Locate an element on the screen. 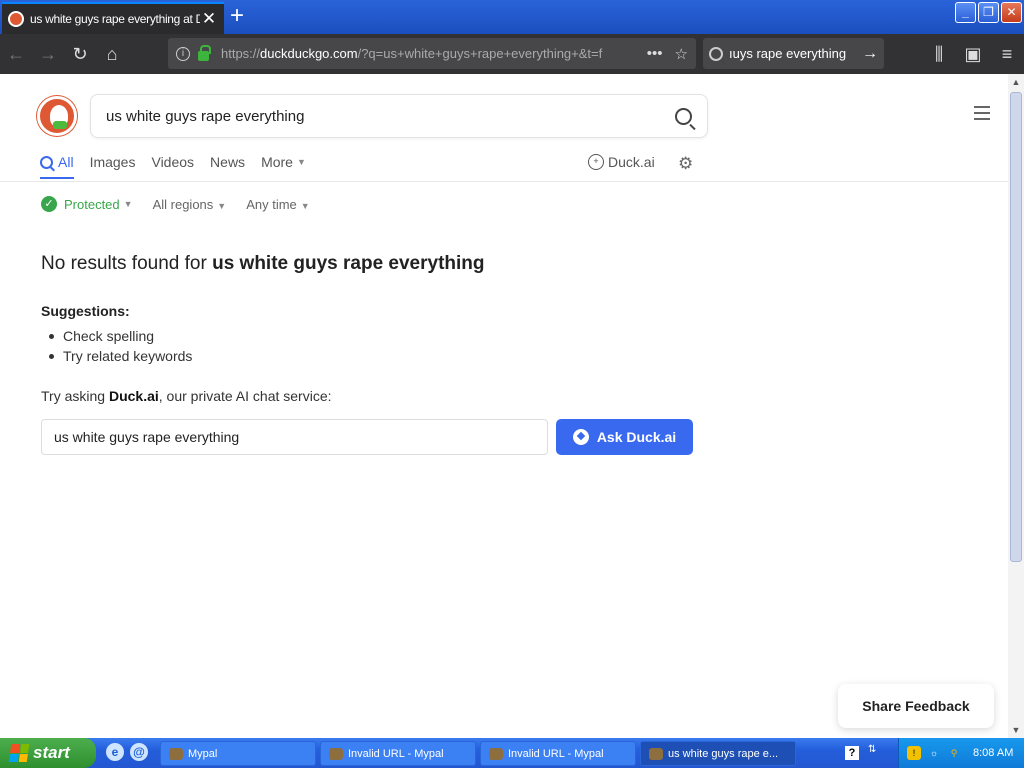 The image size is (1024, 768). regions-filter: All regions ▼ is located at coordinates (190, 204).